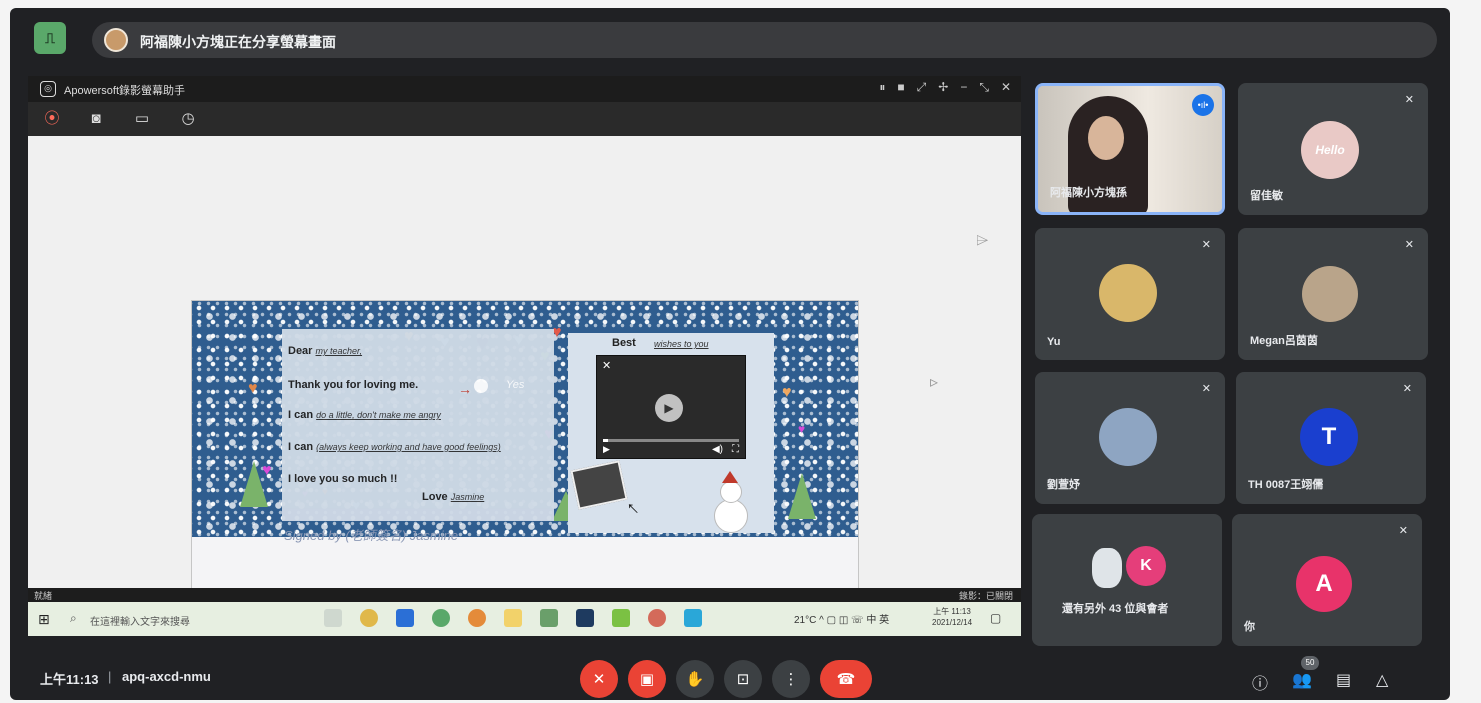 The width and height of the screenshot is (1481, 703). What do you see at coordinates (353, 385) in the screenshot?
I see `line-thanks: Thank you for loving me.` at bounding box center [353, 385].